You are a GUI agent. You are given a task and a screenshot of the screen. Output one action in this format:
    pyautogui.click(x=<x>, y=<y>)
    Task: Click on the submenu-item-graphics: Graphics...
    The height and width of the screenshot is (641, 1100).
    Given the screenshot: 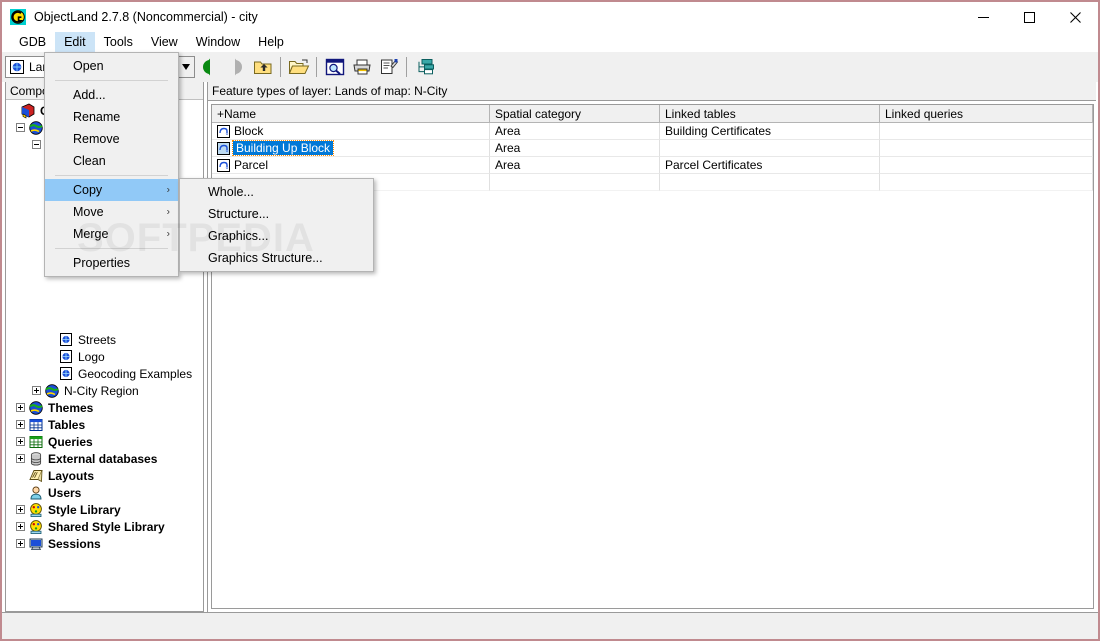 What is the action you would take?
    pyautogui.click(x=276, y=236)
    